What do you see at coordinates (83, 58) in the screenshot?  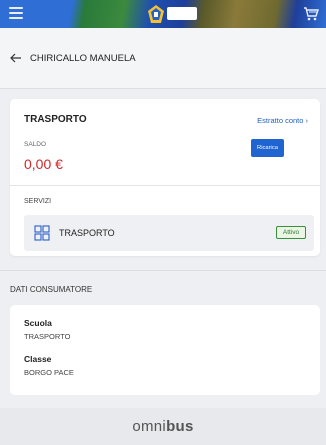 I see `page-title: CHIRICALLO MANUELA` at bounding box center [83, 58].